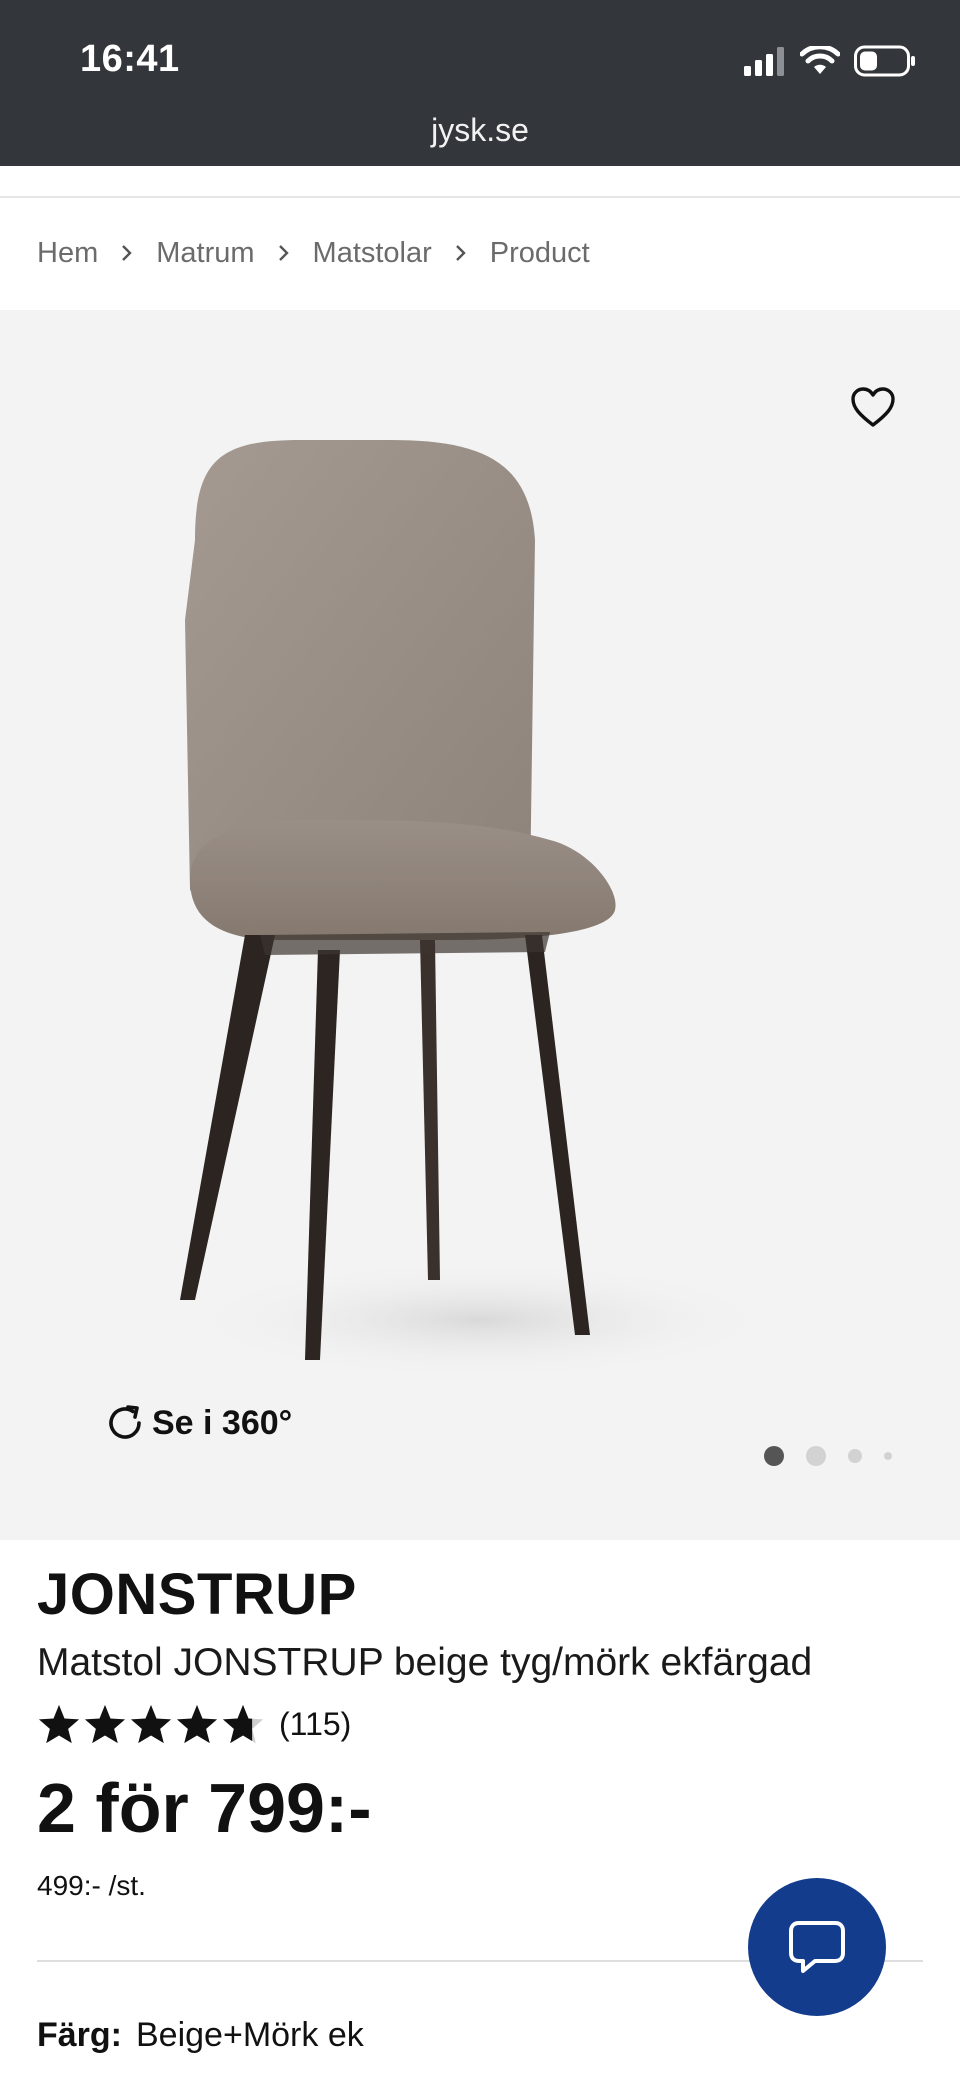 The image size is (960, 2078). What do you see at coordinates (315, 1724) in the screenshot?
I see `review-count: (115)` at bounding box center [315, 1724].